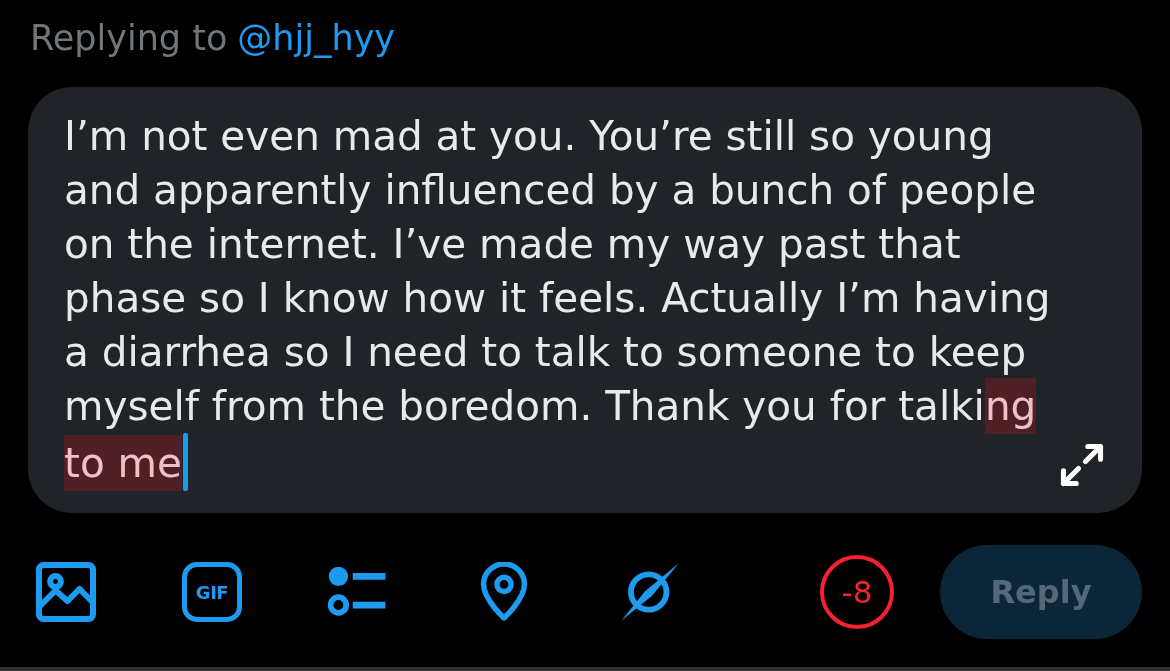 The width and height of the screenshot is (1170, 671). I want to click on character-counter: -8, so click(857, 592).